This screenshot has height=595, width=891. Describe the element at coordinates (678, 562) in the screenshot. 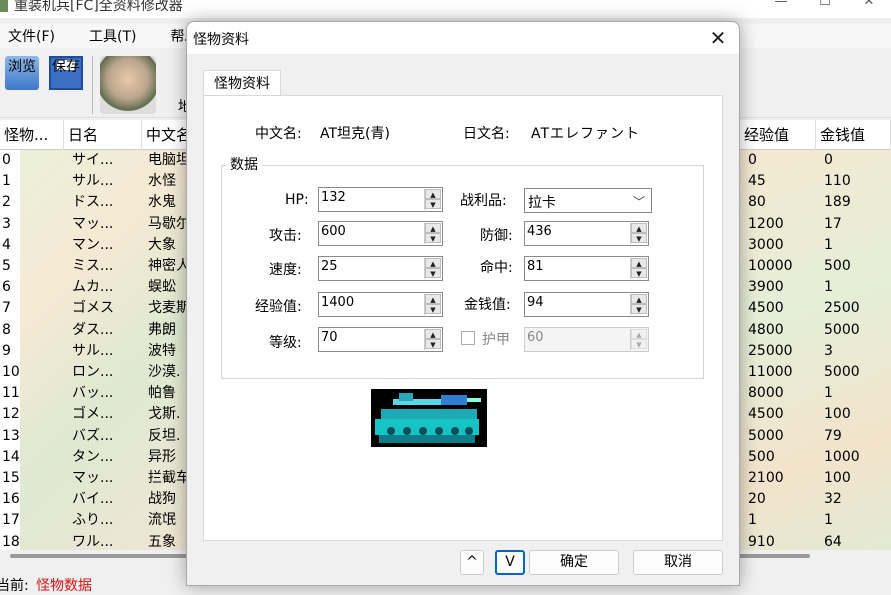

I see `cancel-button: 取消` at that location.